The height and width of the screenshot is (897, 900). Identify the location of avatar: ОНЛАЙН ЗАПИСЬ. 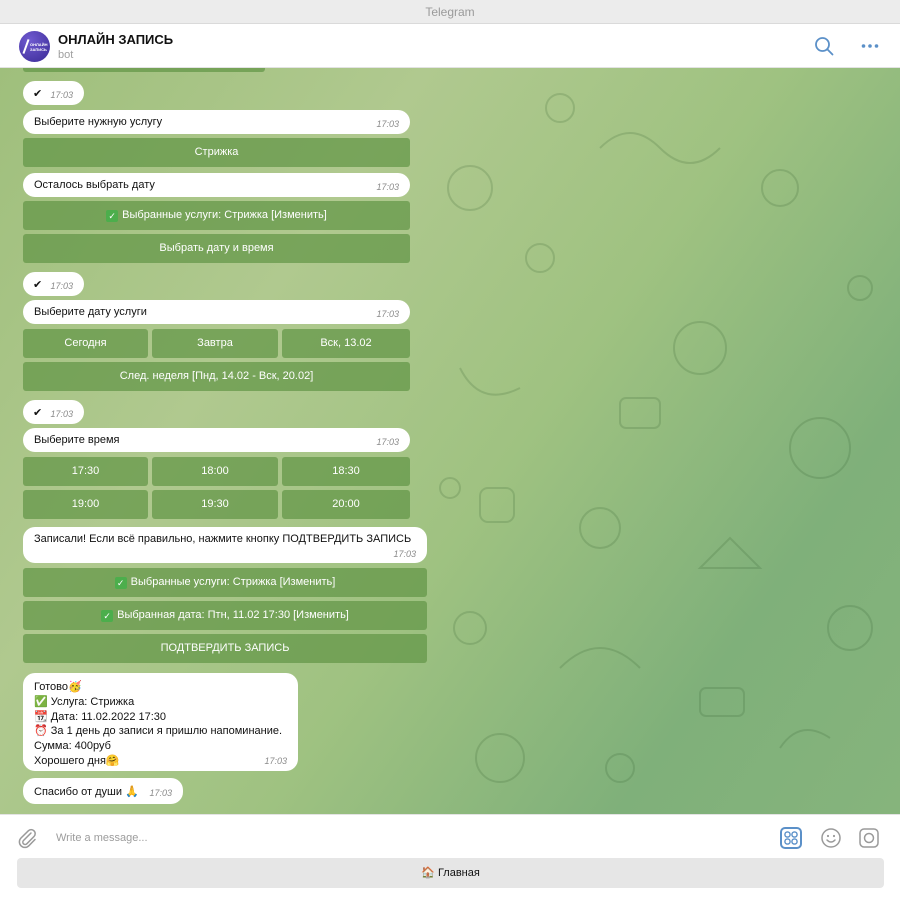
(34, 46).